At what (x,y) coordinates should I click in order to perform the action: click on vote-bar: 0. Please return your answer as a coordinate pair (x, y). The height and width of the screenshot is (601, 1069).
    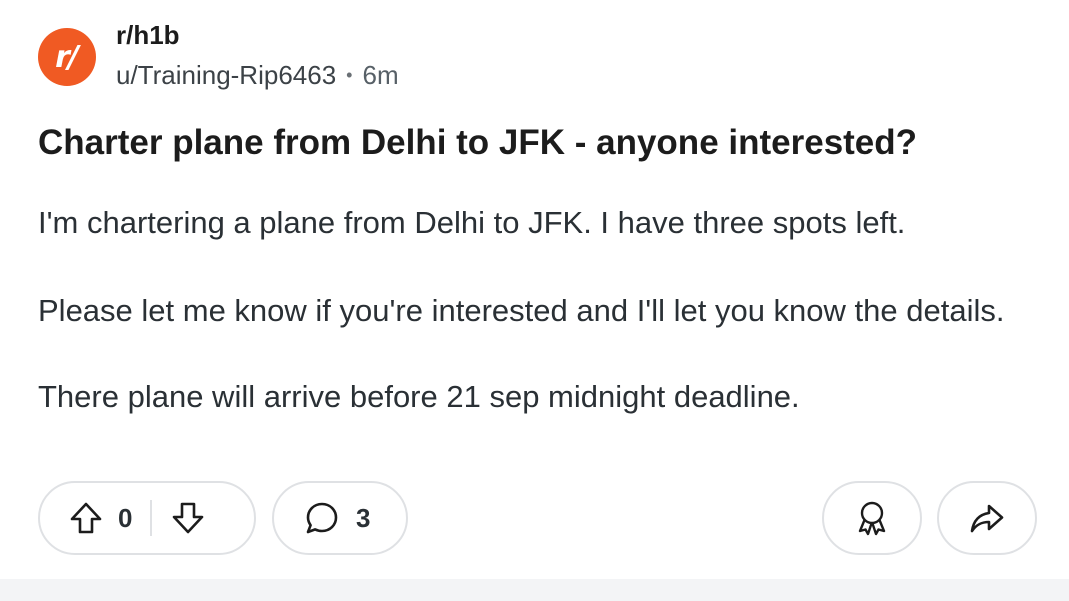
    Looking at the image, I should click on (147, 518).